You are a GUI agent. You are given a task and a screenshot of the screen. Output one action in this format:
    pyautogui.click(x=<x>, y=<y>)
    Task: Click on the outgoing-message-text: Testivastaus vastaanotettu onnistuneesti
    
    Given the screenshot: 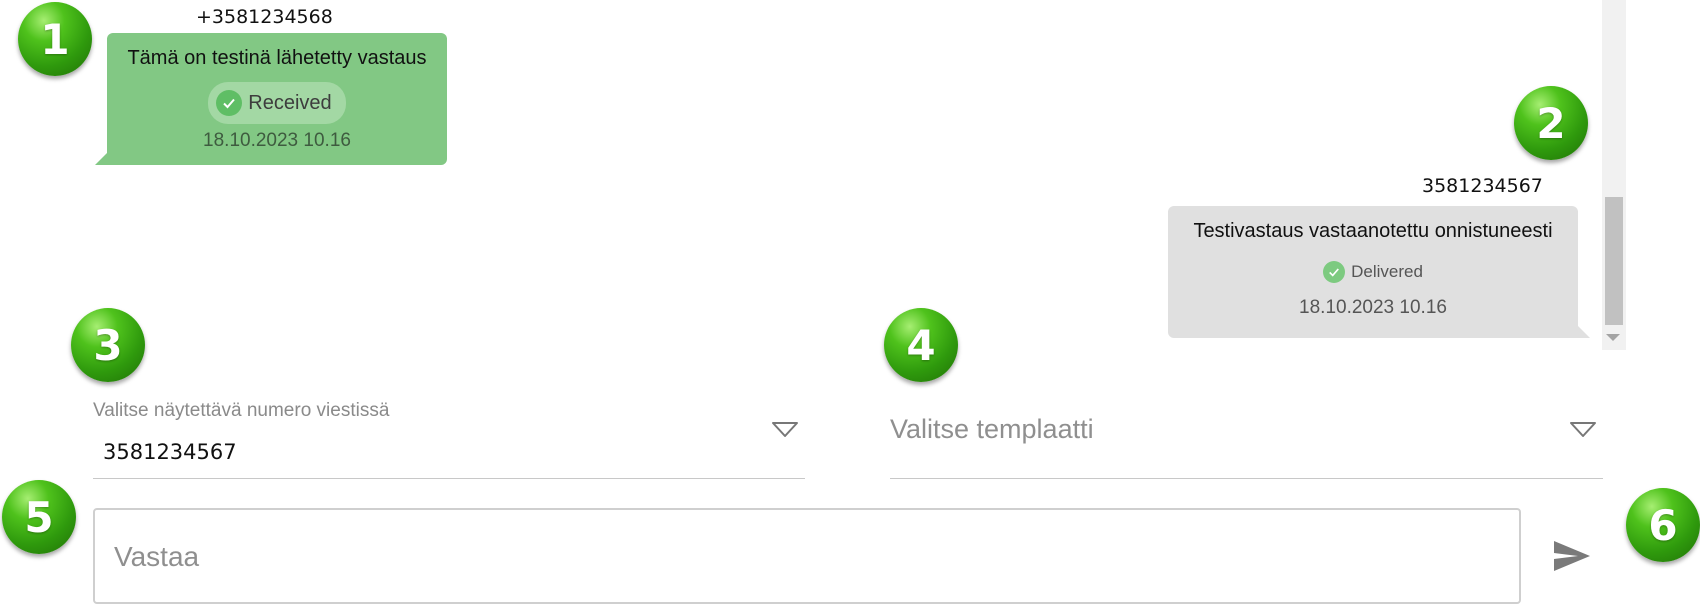 What is the action you would take?
    pyautogui.click(x=1373, y=231)
    